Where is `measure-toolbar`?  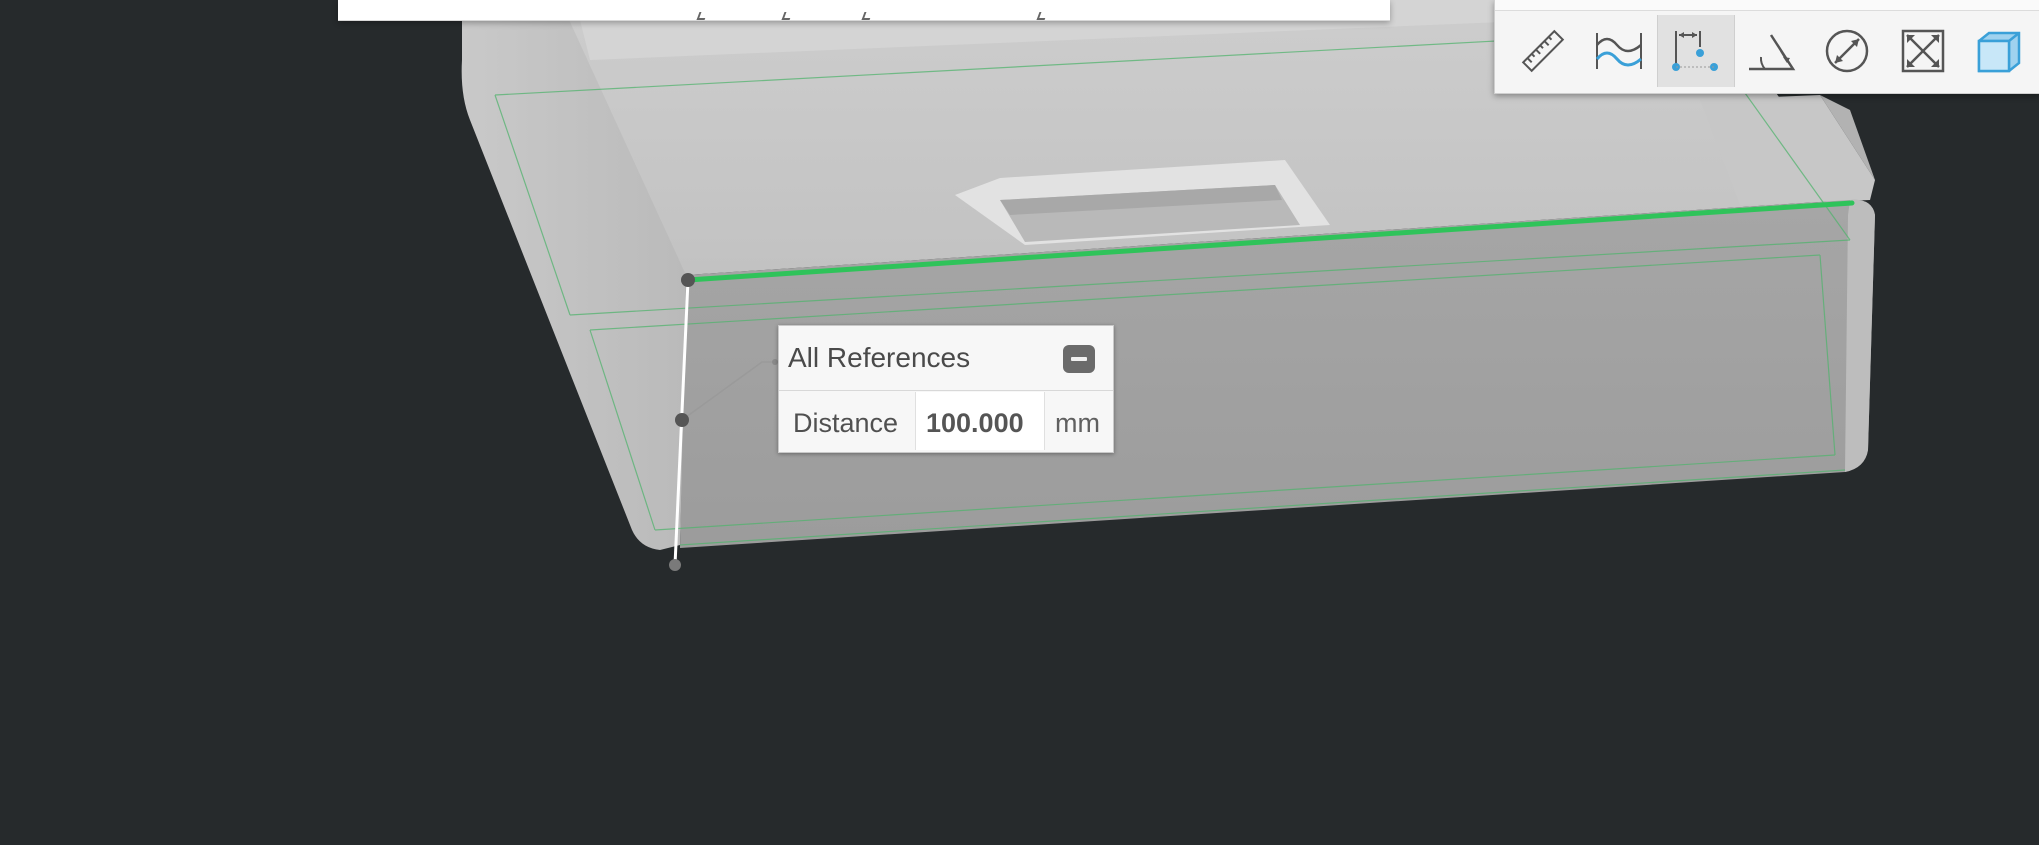
measure-toolbar is located at coordinates (1766, 47).